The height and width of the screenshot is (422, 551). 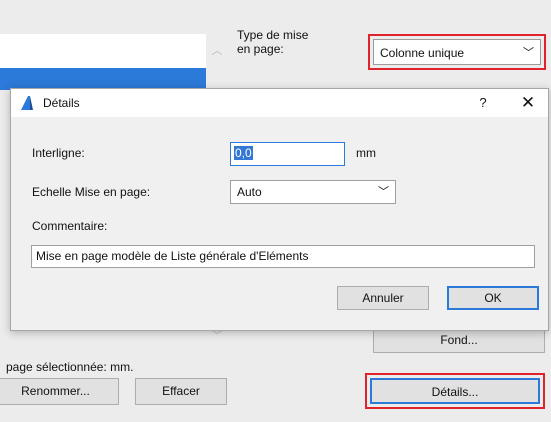 What do you see at coordinates (279, 103) in the screenshot?
I see `dialog-titlebar: Détails ? ✕` at bounding box center [279, 103].